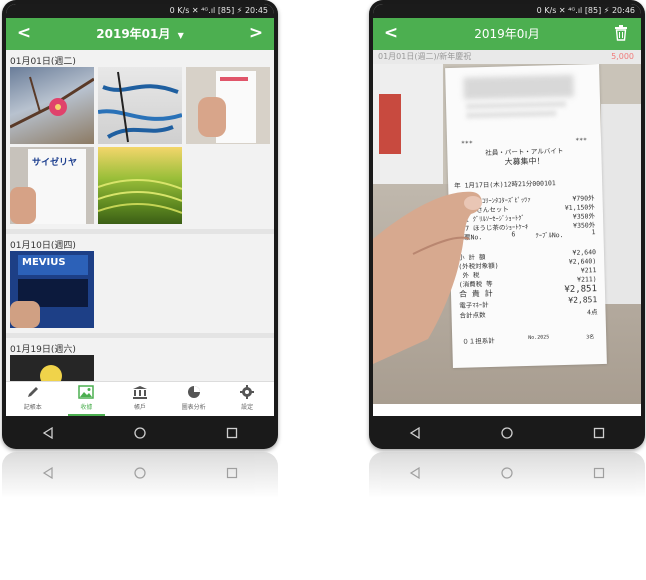  I want to click on section-date: 01月19日(週六), so click(43, 350).